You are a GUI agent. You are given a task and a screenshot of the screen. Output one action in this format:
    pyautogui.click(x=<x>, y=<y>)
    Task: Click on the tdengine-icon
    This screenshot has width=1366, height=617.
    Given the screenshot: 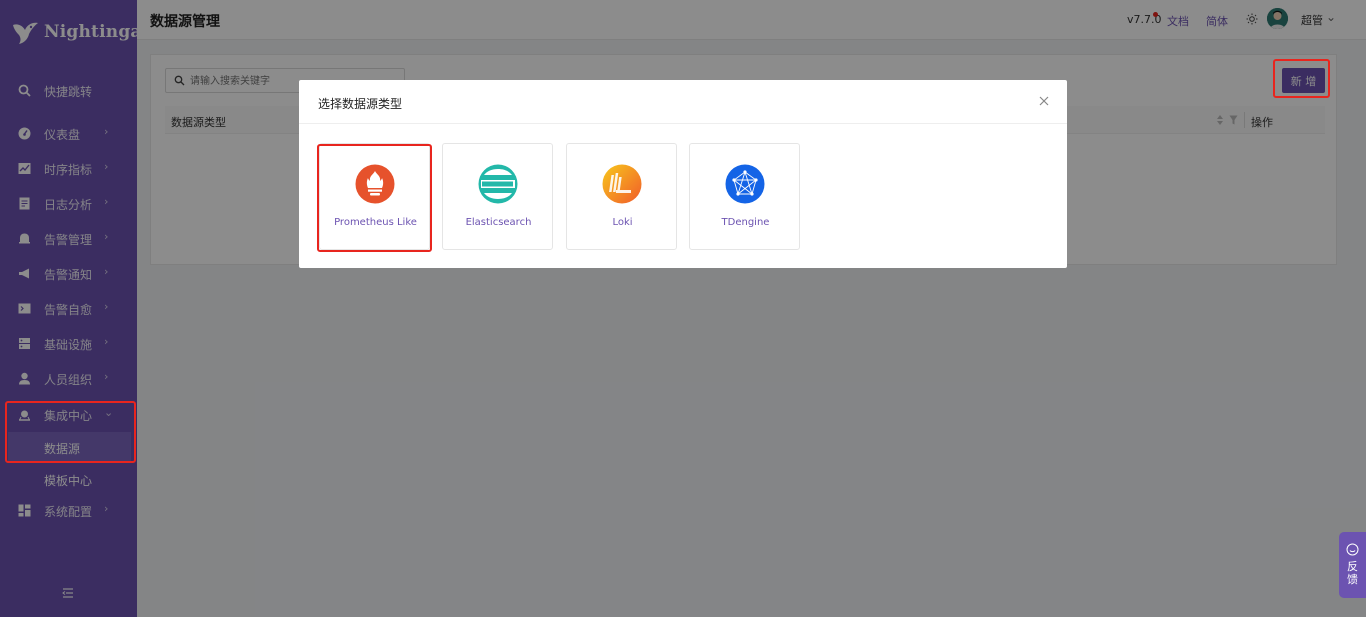 What is the action you would take?
    pyautogui.click(x=745, y=184)
    